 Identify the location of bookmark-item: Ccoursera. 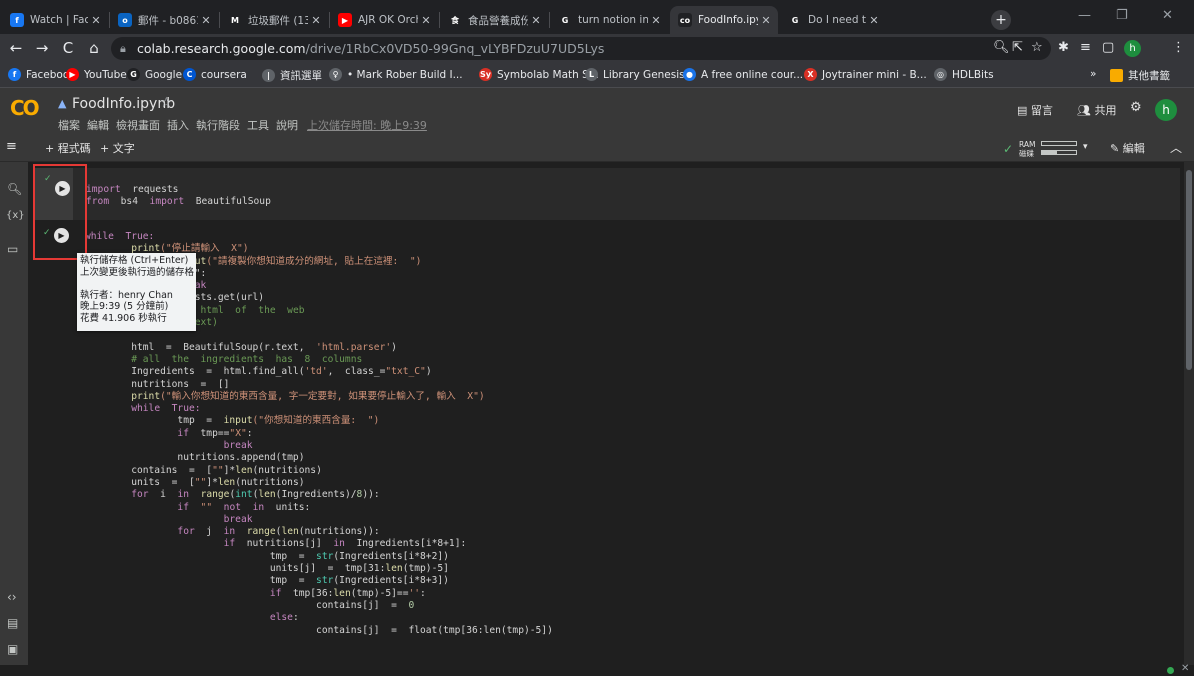
(215, 74).